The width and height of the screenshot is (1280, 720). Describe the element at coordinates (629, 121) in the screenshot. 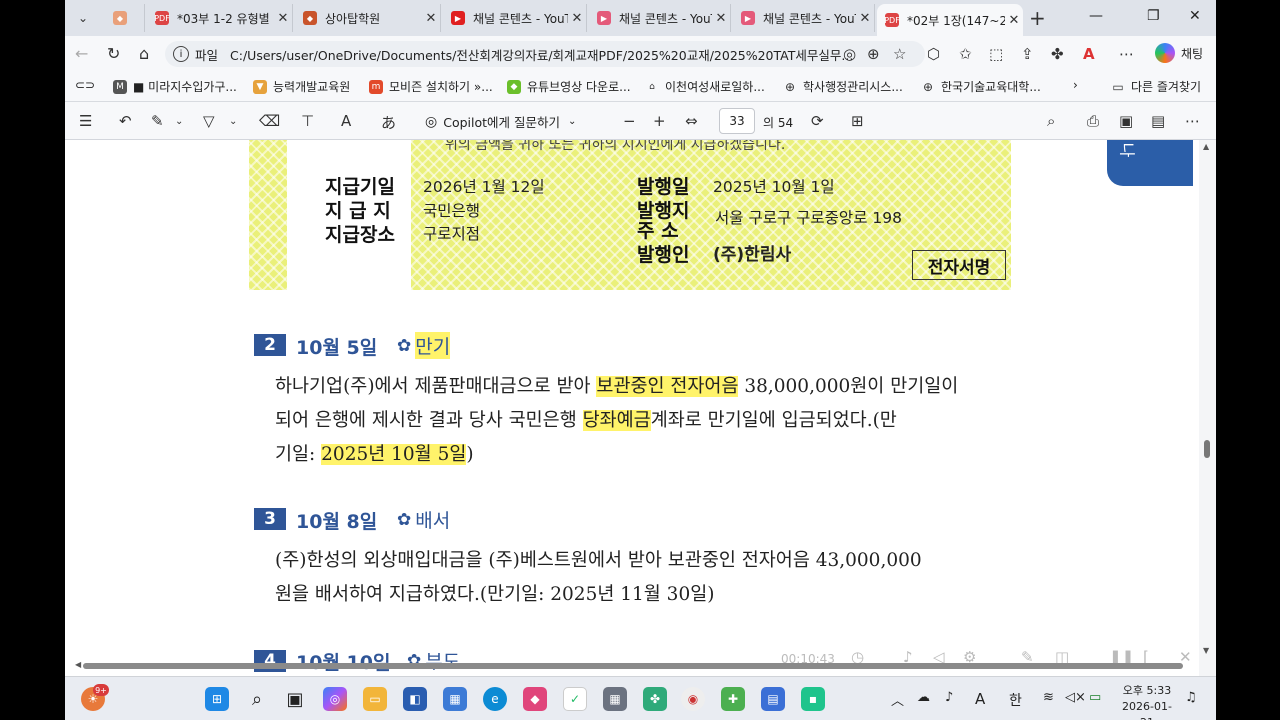

I see `zoom-out-button: −` at that location.